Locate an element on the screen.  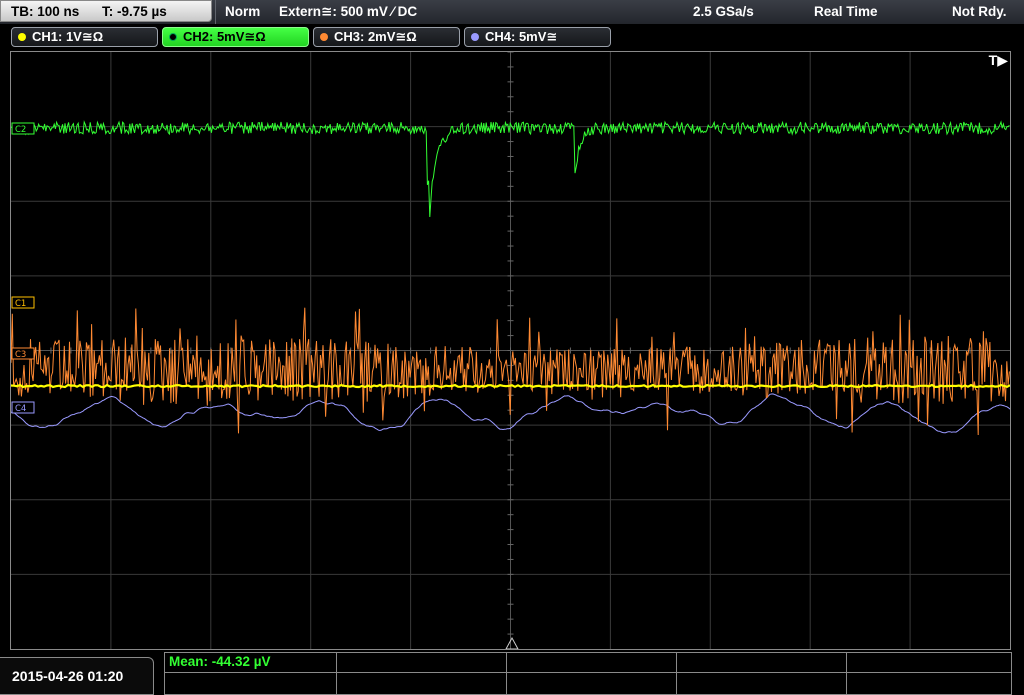
measurement-panel: Mean: -44.32 µV is located at coordinates (588, 673).